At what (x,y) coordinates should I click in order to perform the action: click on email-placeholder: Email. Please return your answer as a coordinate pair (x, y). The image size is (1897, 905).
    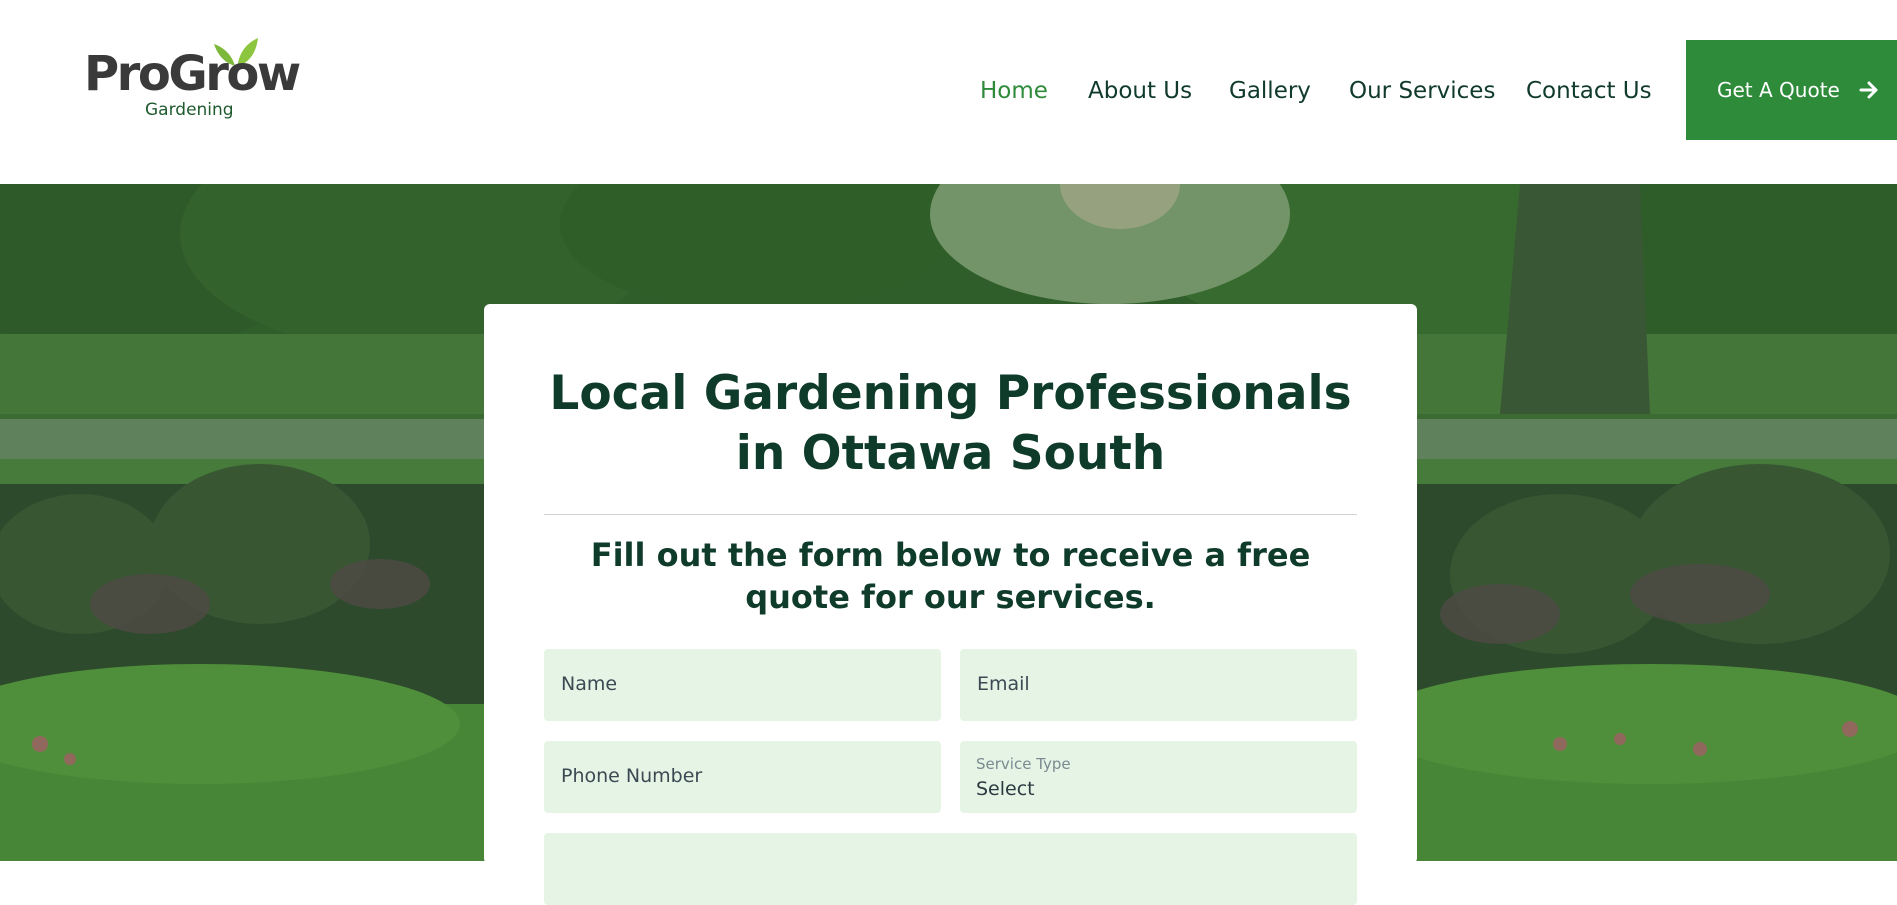
    Looking at the image, I should click on (1003, 684).